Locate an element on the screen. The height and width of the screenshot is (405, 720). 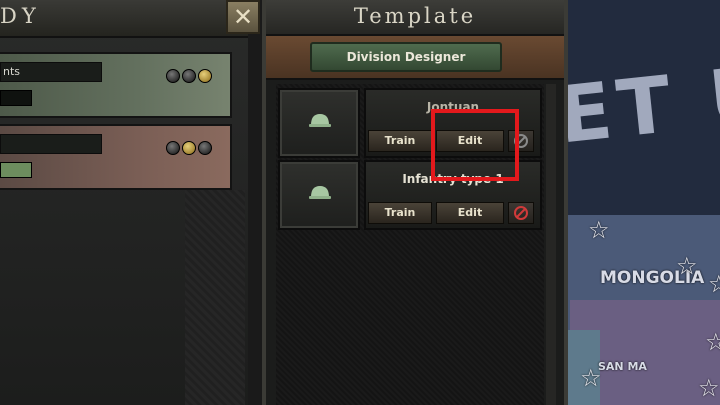
army-name-field is located at coordinates (51, 144).